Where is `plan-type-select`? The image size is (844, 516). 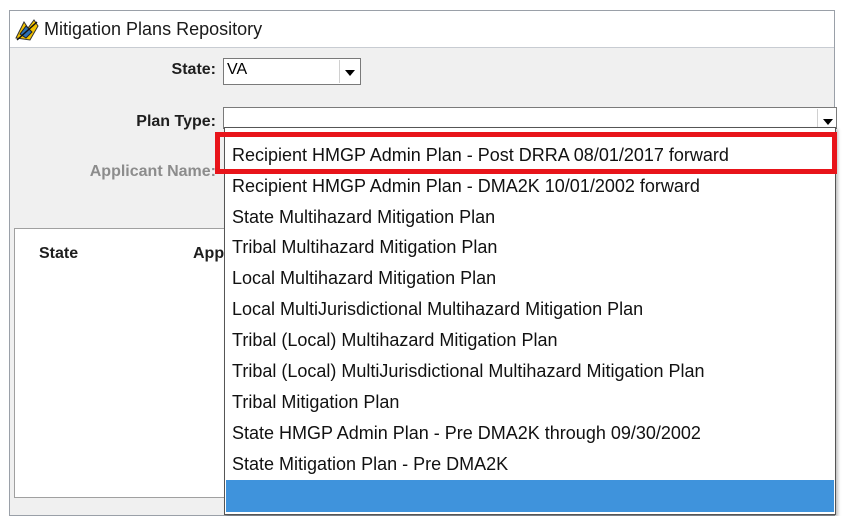 plan-type-select is located at coordinates (530, 118).